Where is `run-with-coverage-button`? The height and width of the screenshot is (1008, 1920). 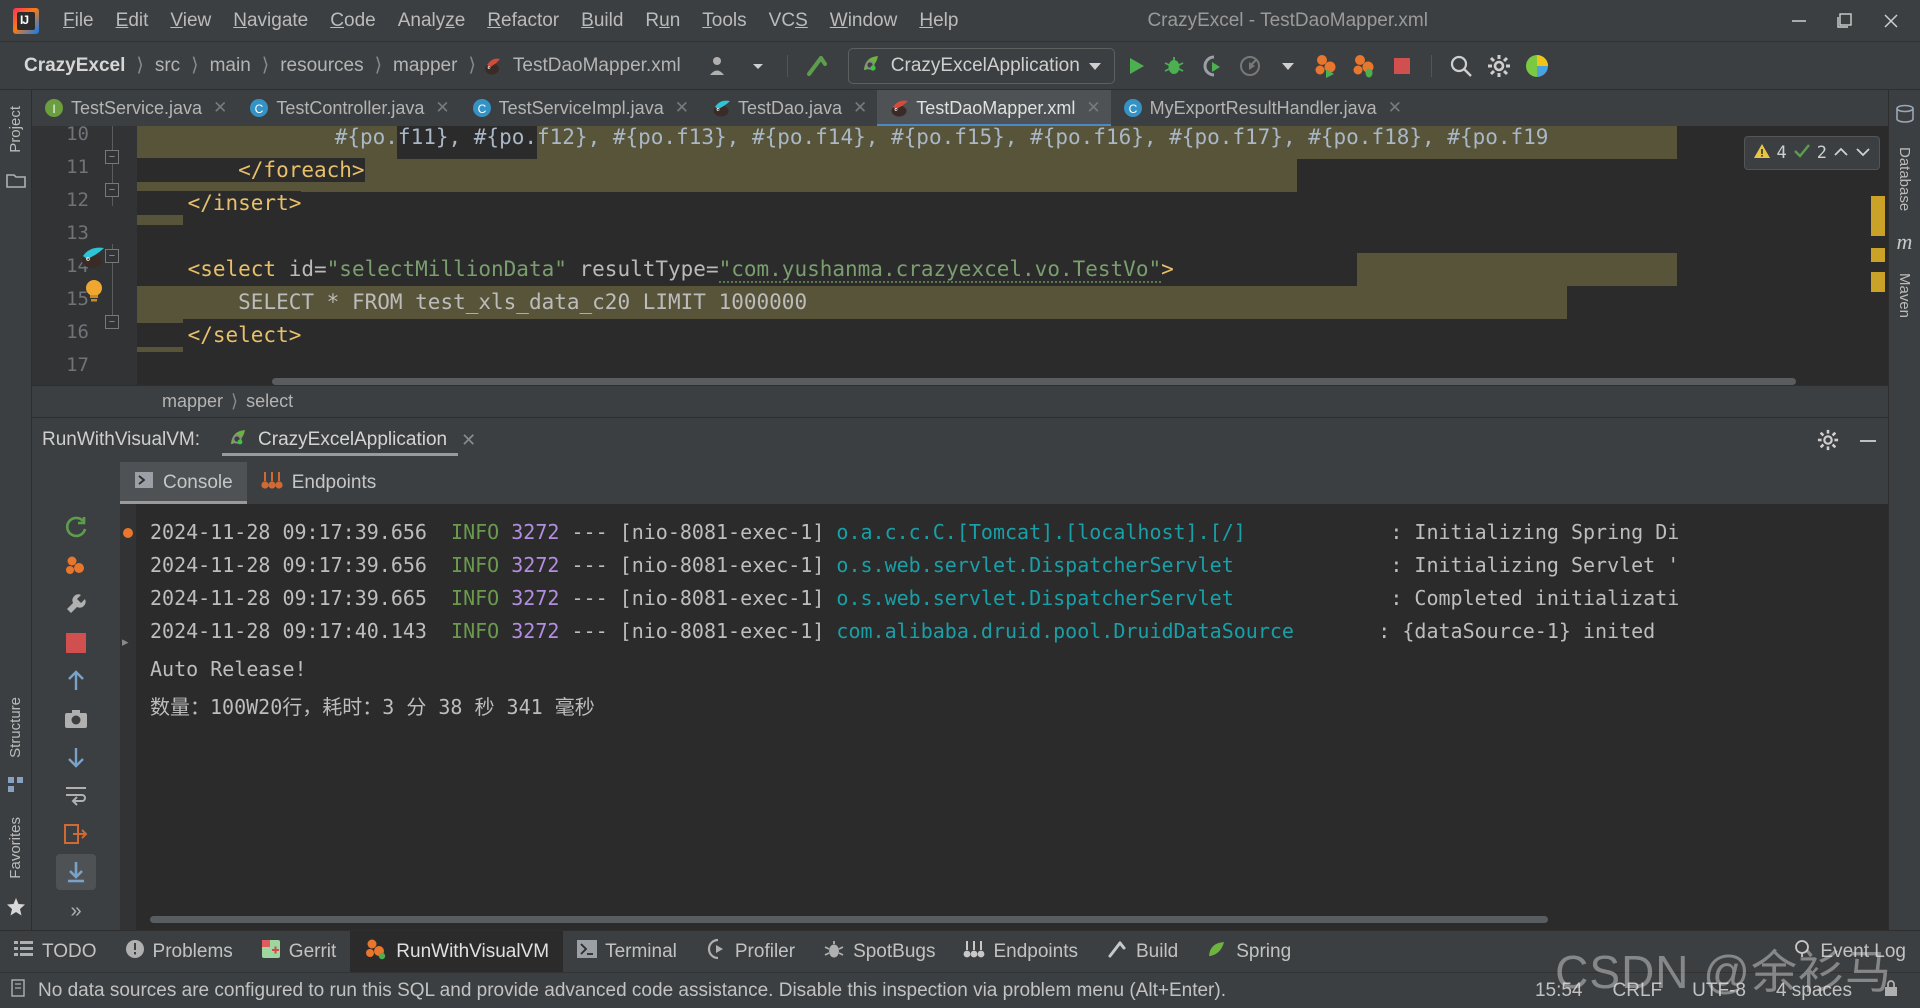
run-with-coverage-button is located at coordinates (1212, 66).